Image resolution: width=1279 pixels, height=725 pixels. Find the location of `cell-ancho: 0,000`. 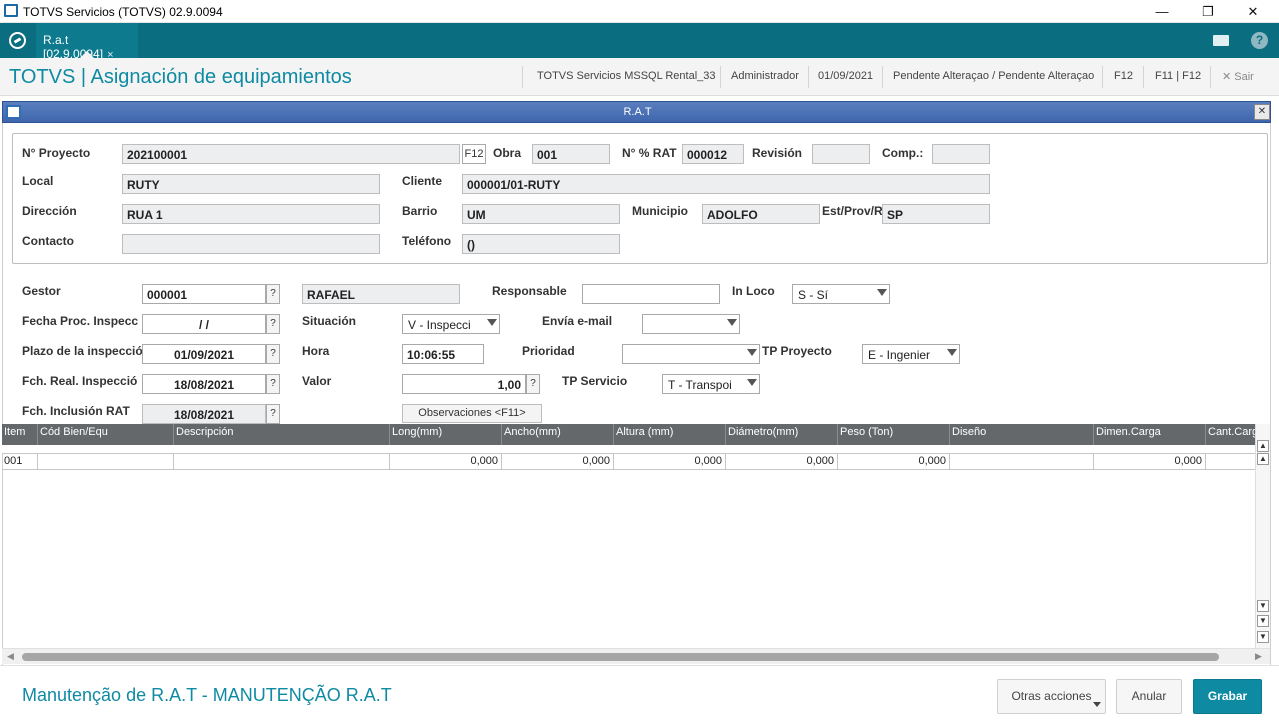

cell-ancho: 0,000 is located at coordinates (558, 462).